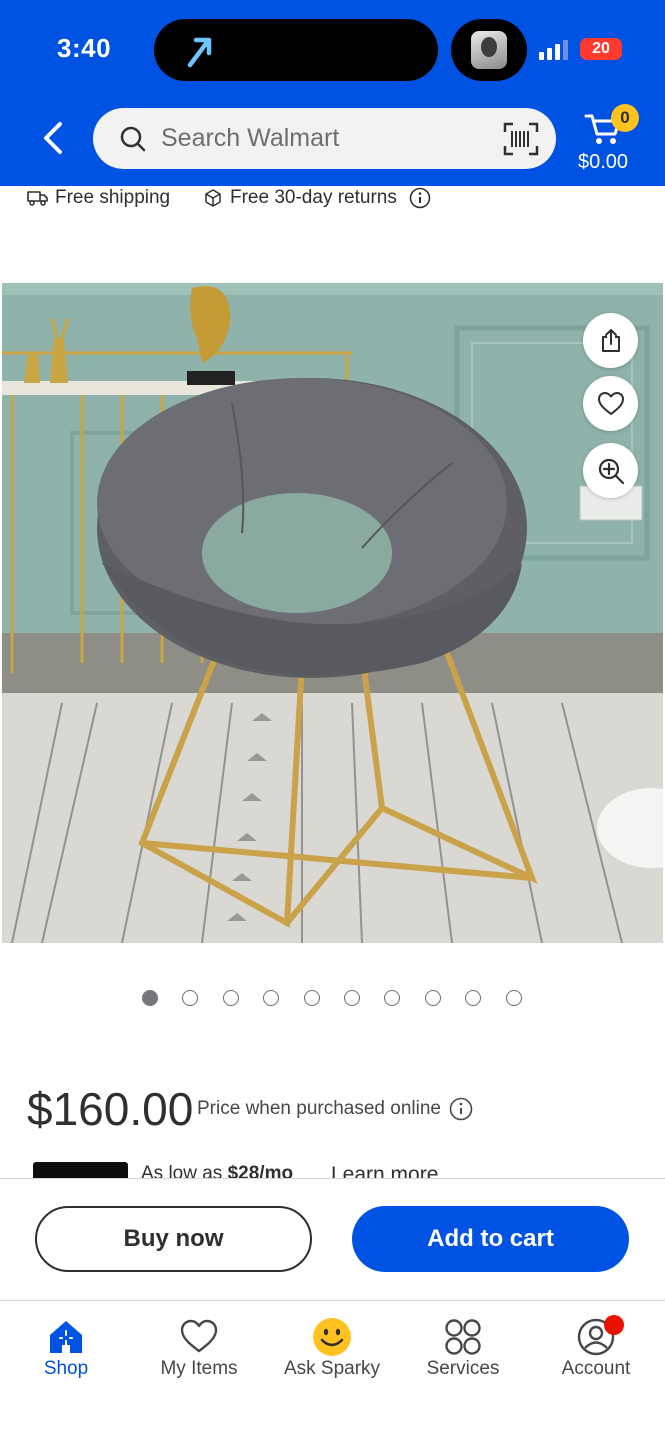 The image size is (665, 1440). I want to click on search-icon, so click(133, 139).